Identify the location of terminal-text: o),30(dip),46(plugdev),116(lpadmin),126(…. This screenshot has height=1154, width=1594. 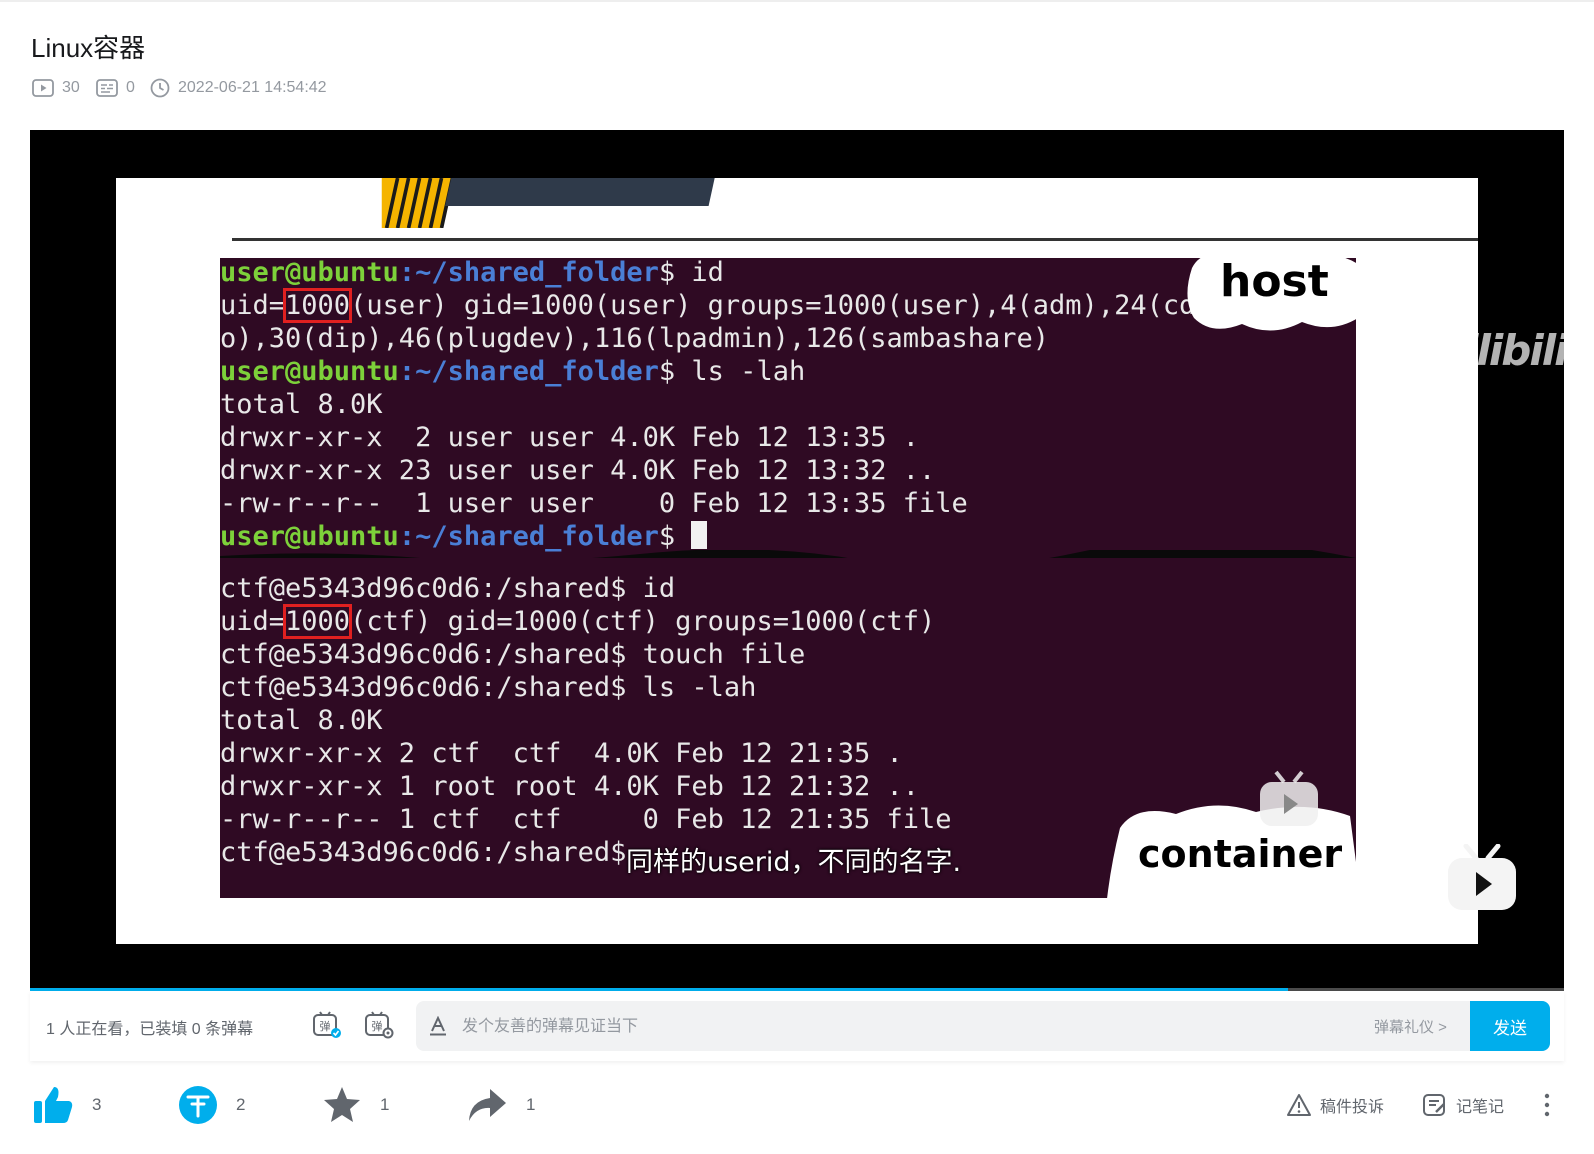
(635, 338).